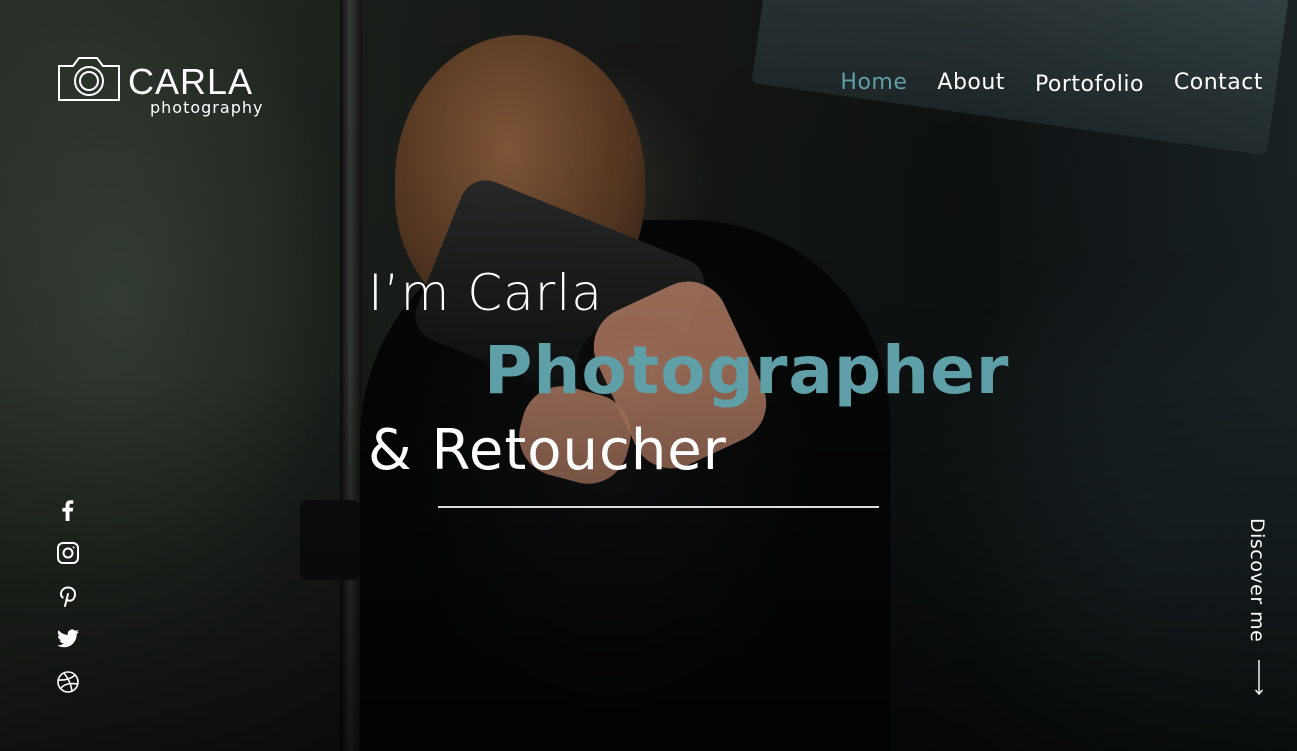  Describe the element at coordinates (971, 83) in the screenshot. I see `nav-about: About` at that location.